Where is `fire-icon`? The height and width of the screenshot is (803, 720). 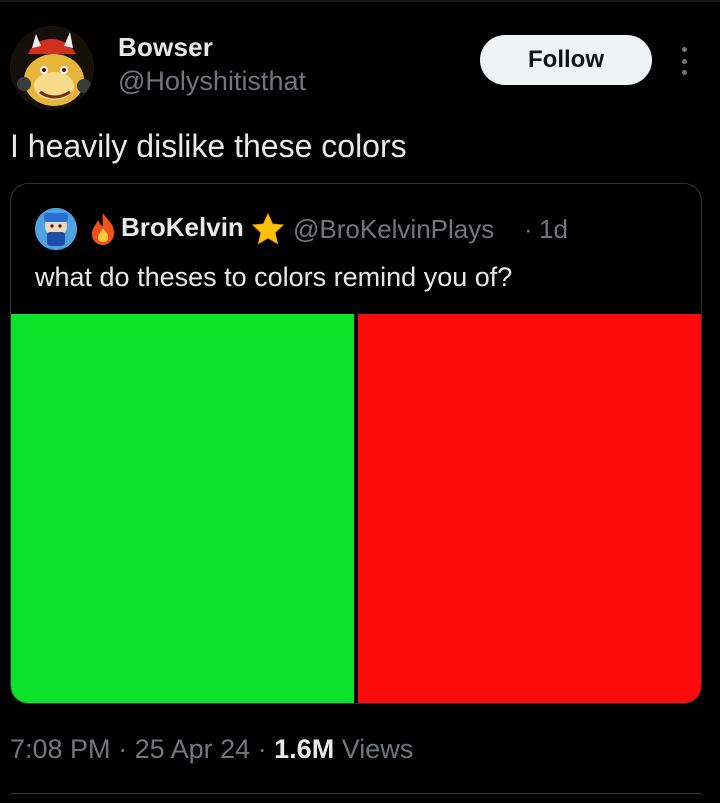
fire-icon is located at coordinates (103, 229).